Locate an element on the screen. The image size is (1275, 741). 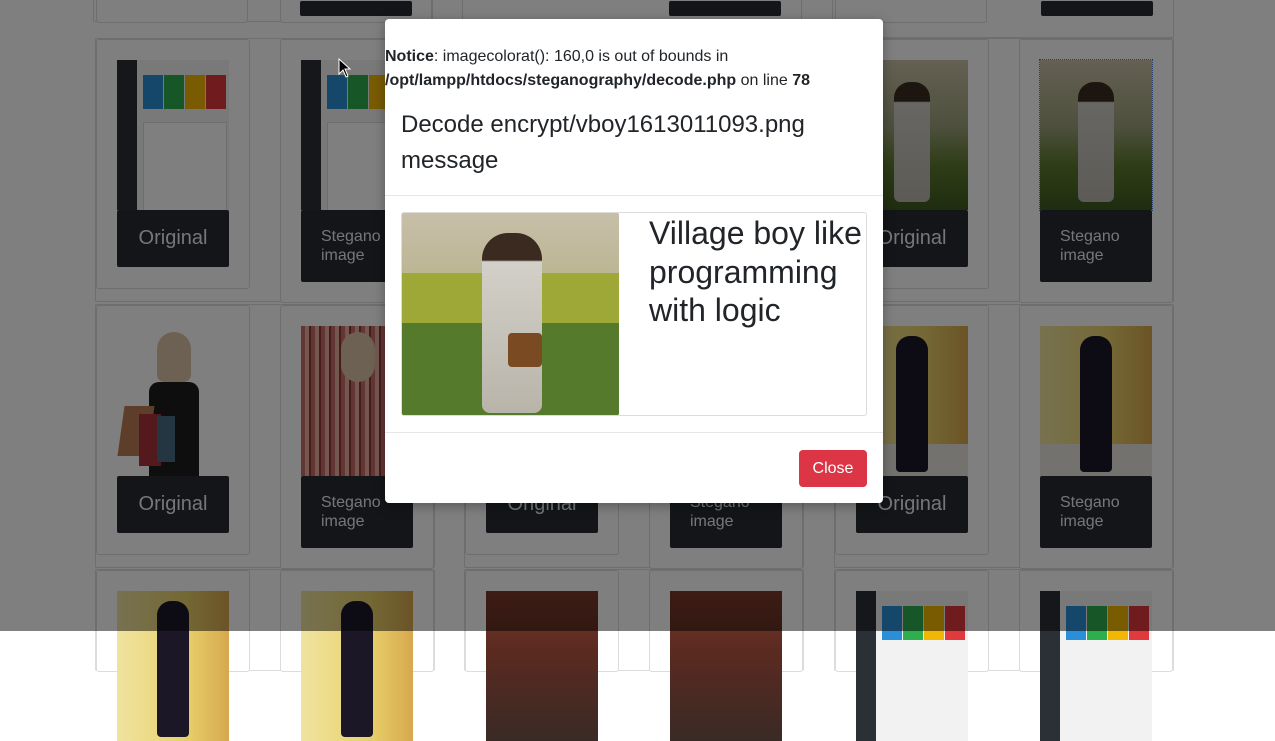
notice-on-line: on line is located at coordinates (764, 80).